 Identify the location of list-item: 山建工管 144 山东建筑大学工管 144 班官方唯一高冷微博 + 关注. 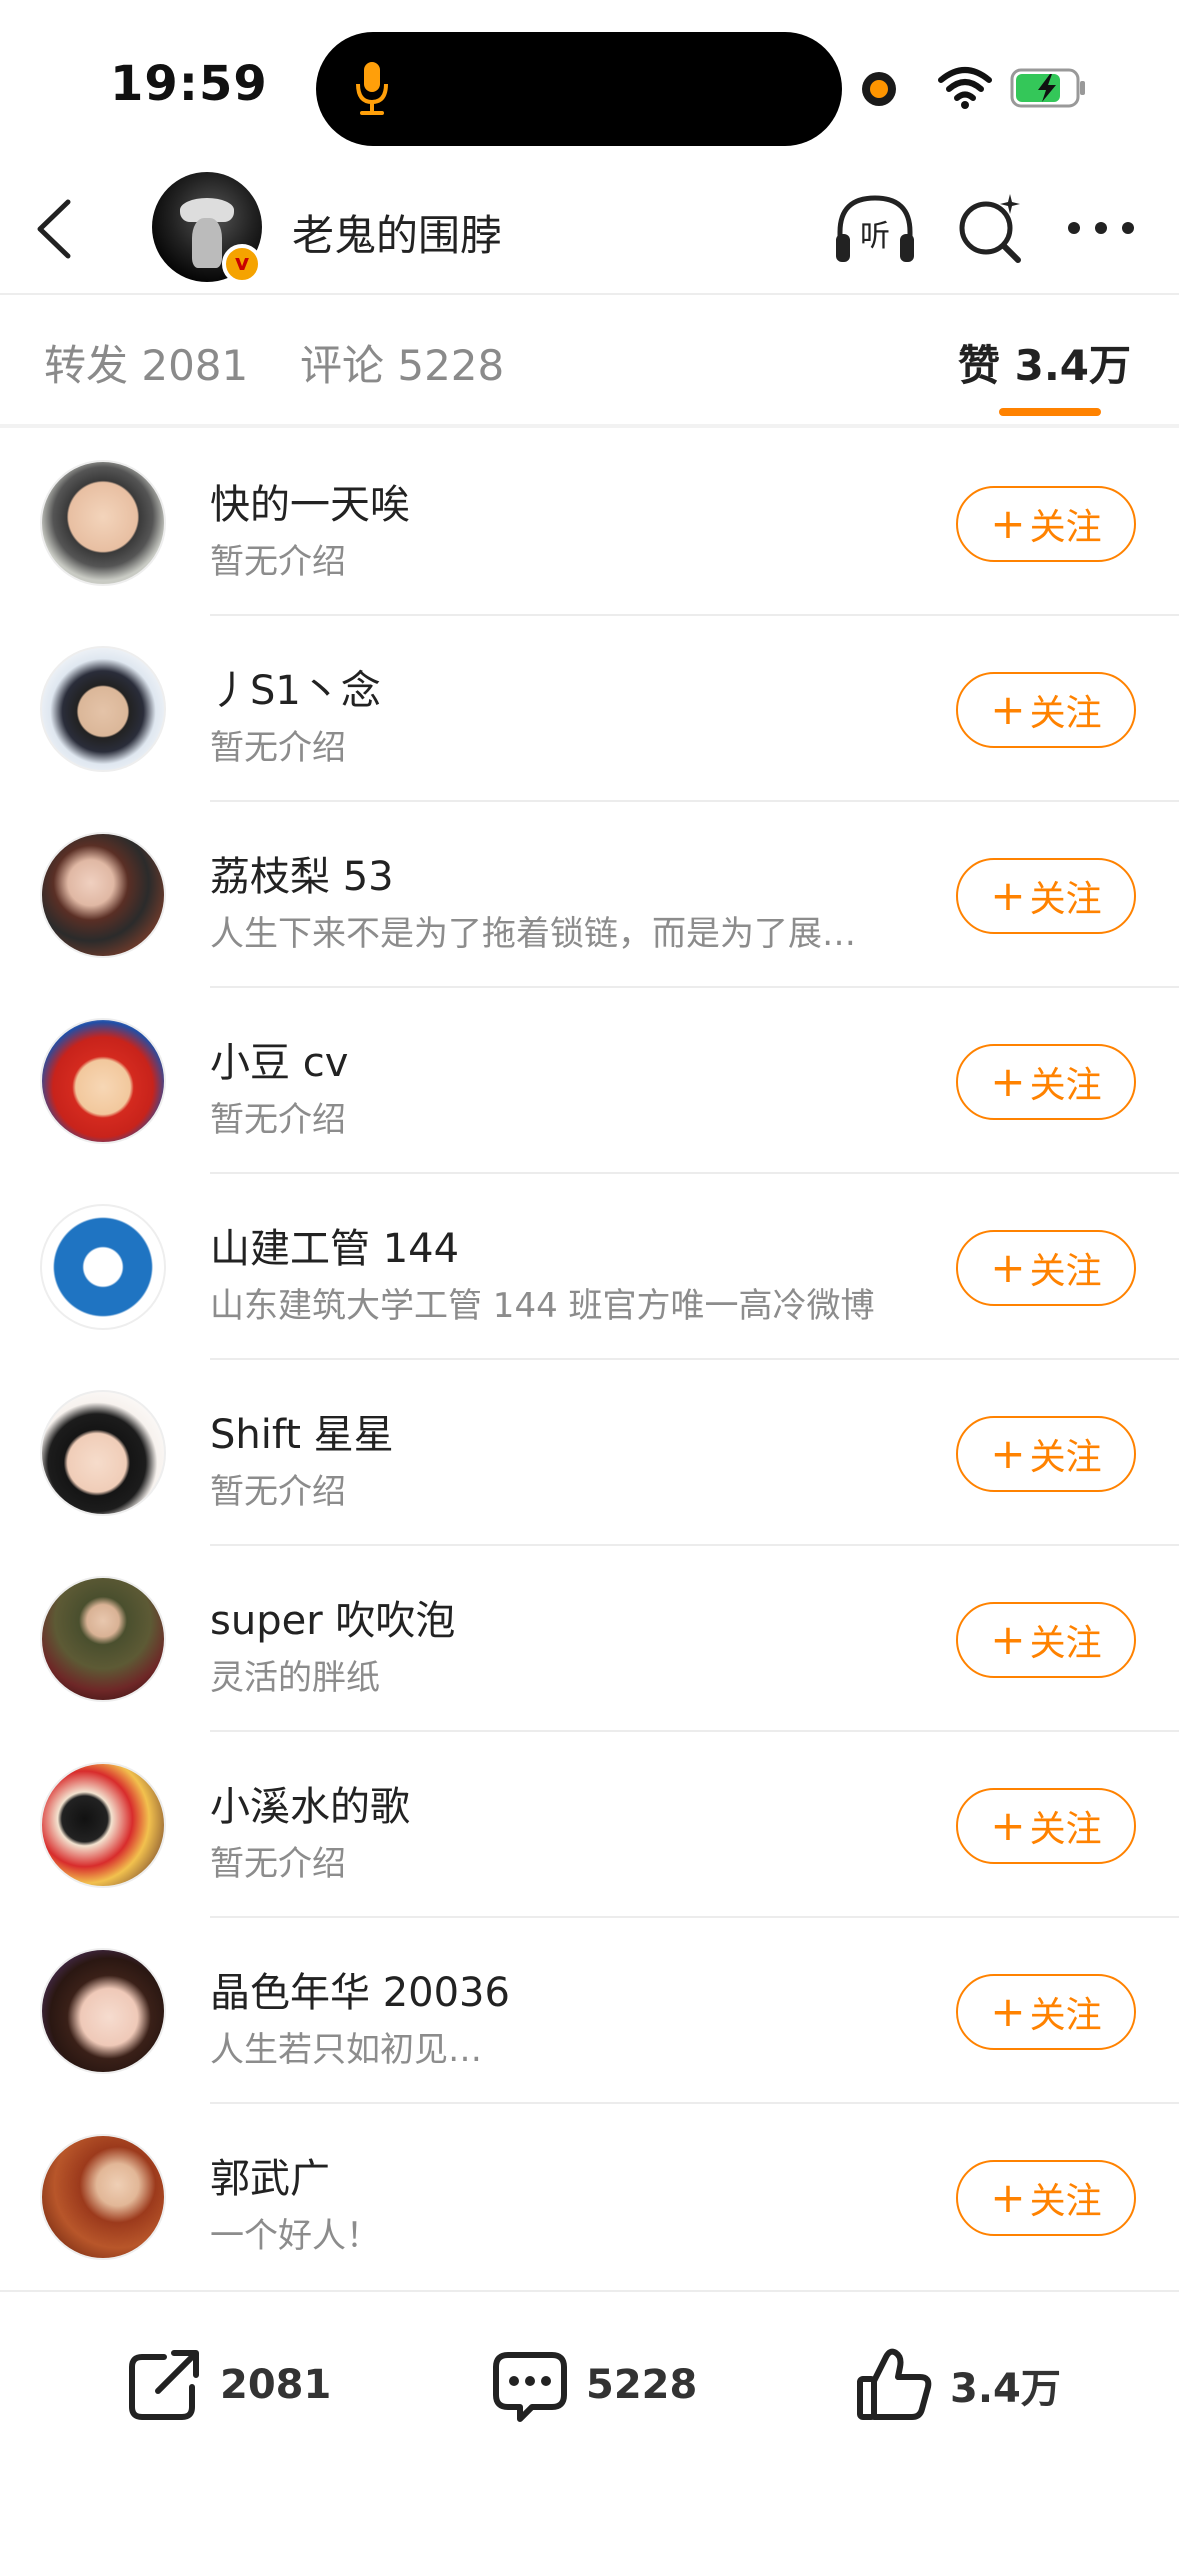
(589, 1267).